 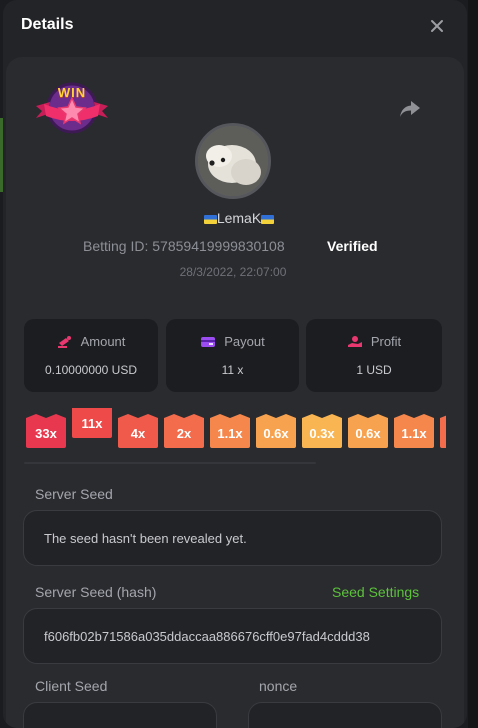 I want to click on multiplier-chip-active: 11x, so click(x=92, y=423).